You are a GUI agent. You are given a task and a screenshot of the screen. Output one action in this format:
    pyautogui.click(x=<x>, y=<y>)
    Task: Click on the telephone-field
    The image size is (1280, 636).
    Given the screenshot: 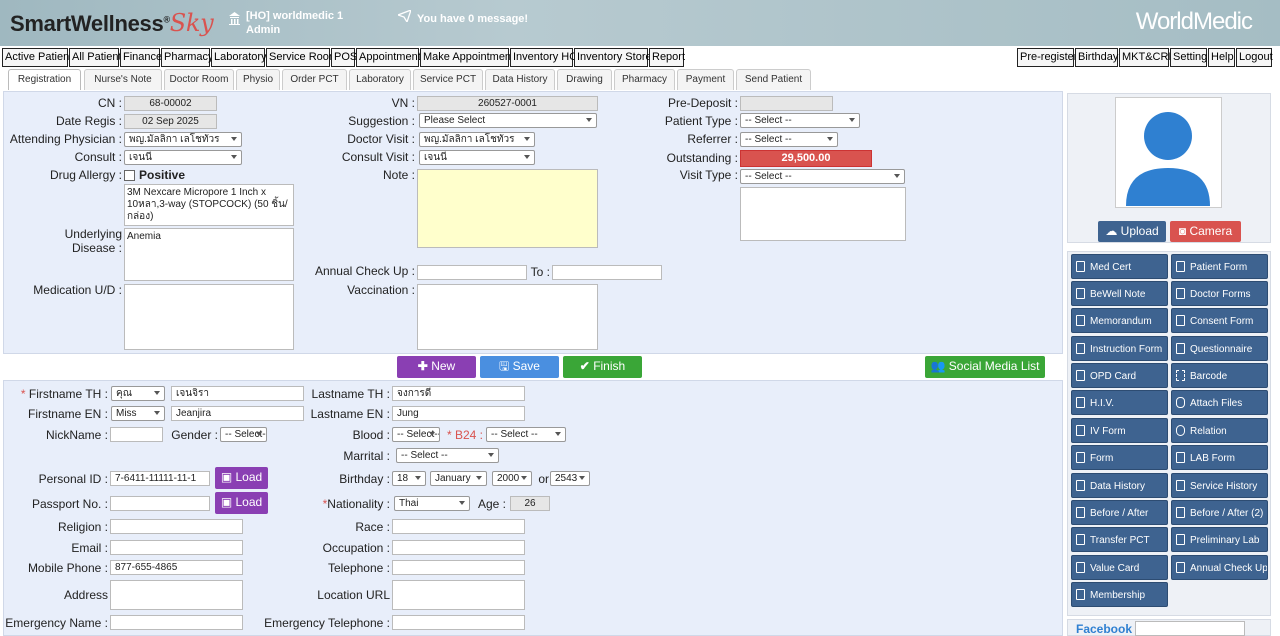 What is the action you would take?
    pyautogui.click(x=458, y=567)
    